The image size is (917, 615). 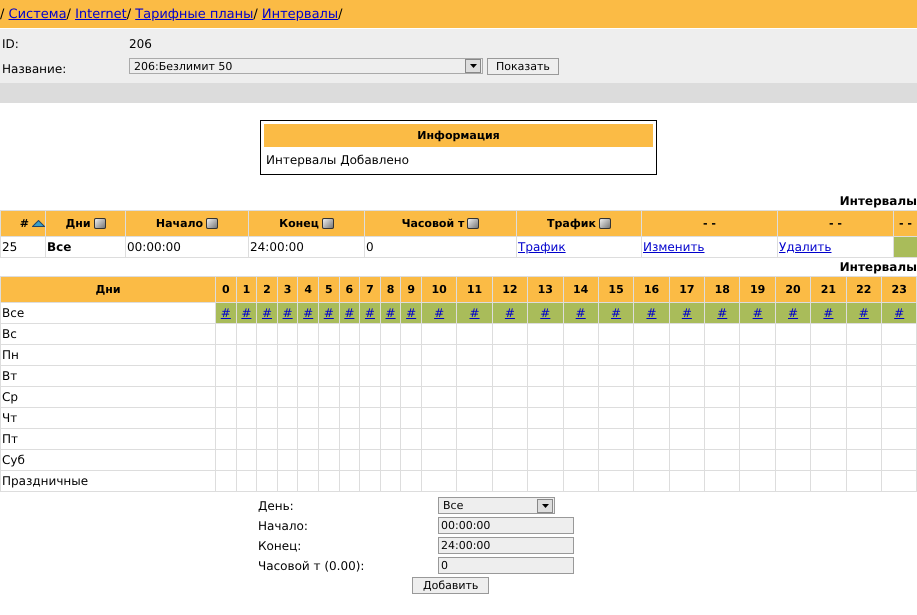 What do you see at coordinates (440, 247) in the screenshot?
I see `table-cell: 0` at bounding box center [440, 247].